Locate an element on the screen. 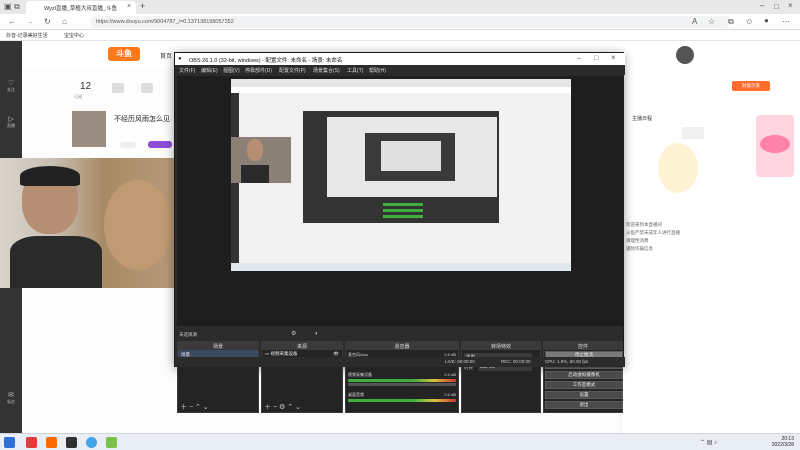  report-icon is located at coordinates (147, 88).